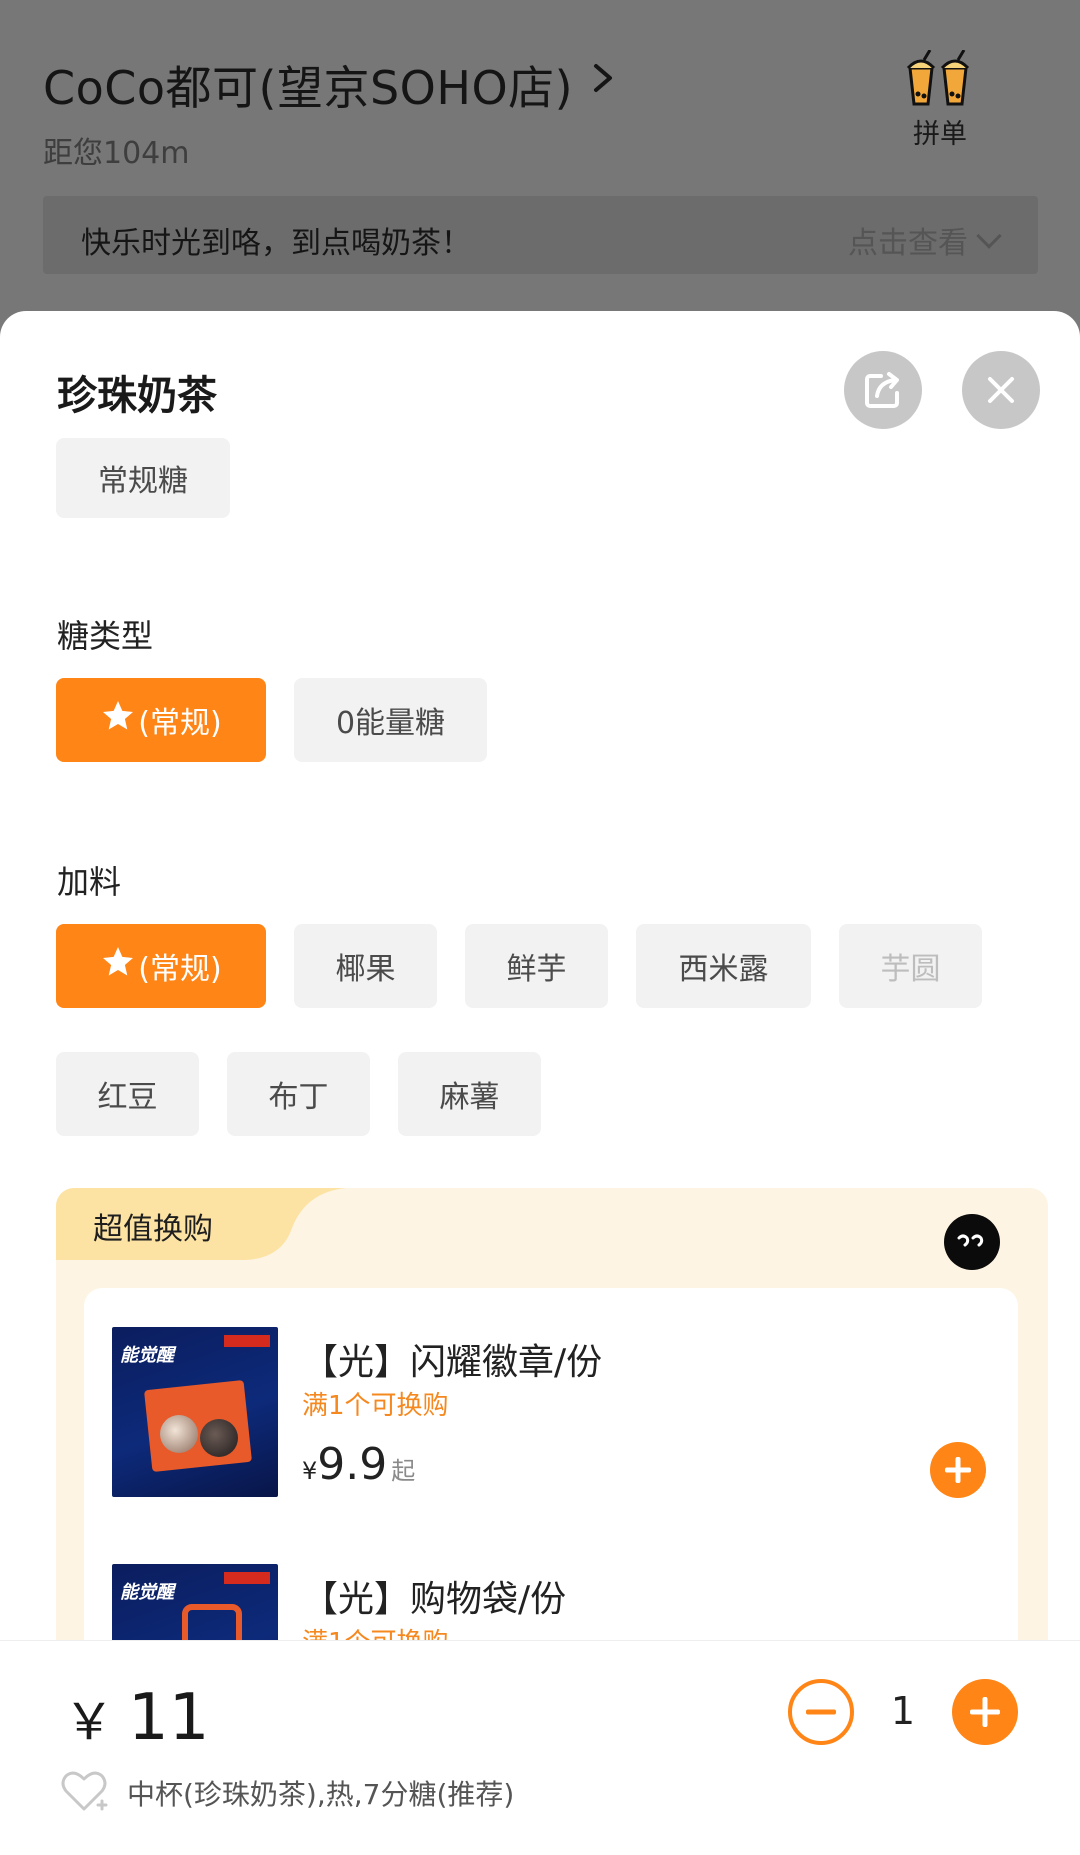 The height and width of the screenshot is (1855, 1080). Describe the element at coordinates (434, 1599) in the screenshot. I see `deal-item-name: 【光】购物袋/份` at that location.